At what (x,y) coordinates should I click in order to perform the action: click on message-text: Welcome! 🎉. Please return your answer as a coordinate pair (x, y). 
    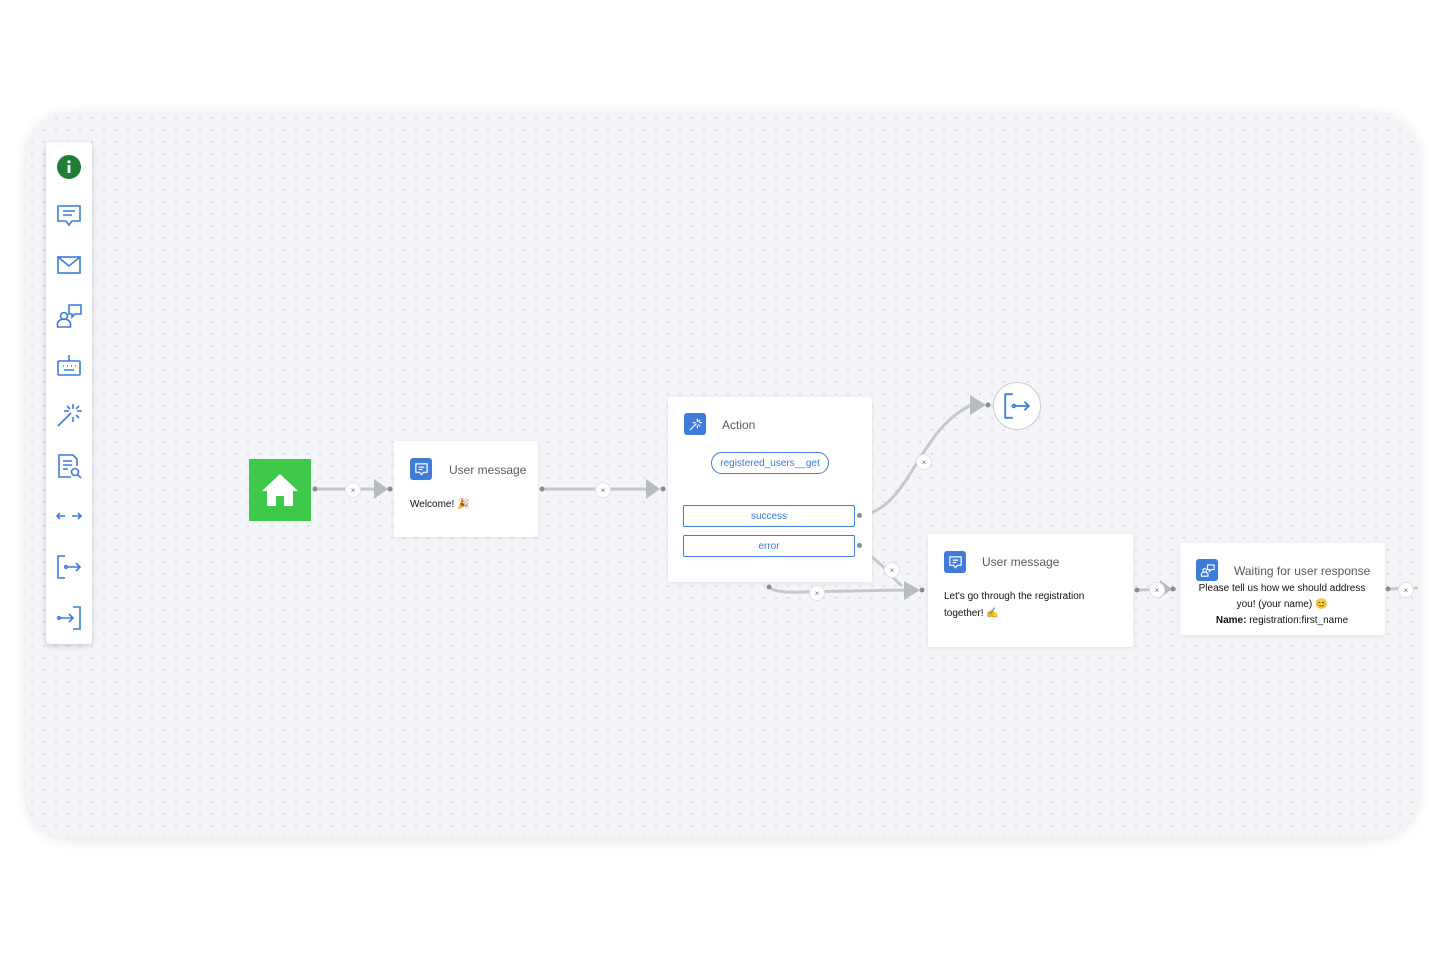
    Looking at the image, I should click on (440, 504).